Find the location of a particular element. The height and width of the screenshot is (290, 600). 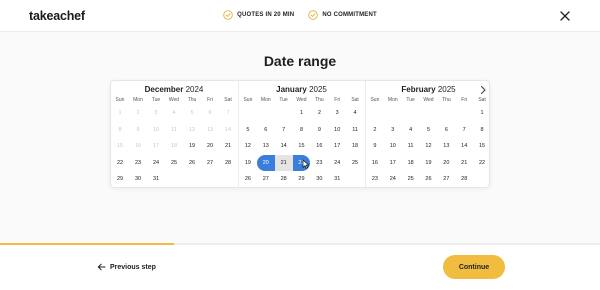

chevron-right-icon is located at coordinates (483, 90).